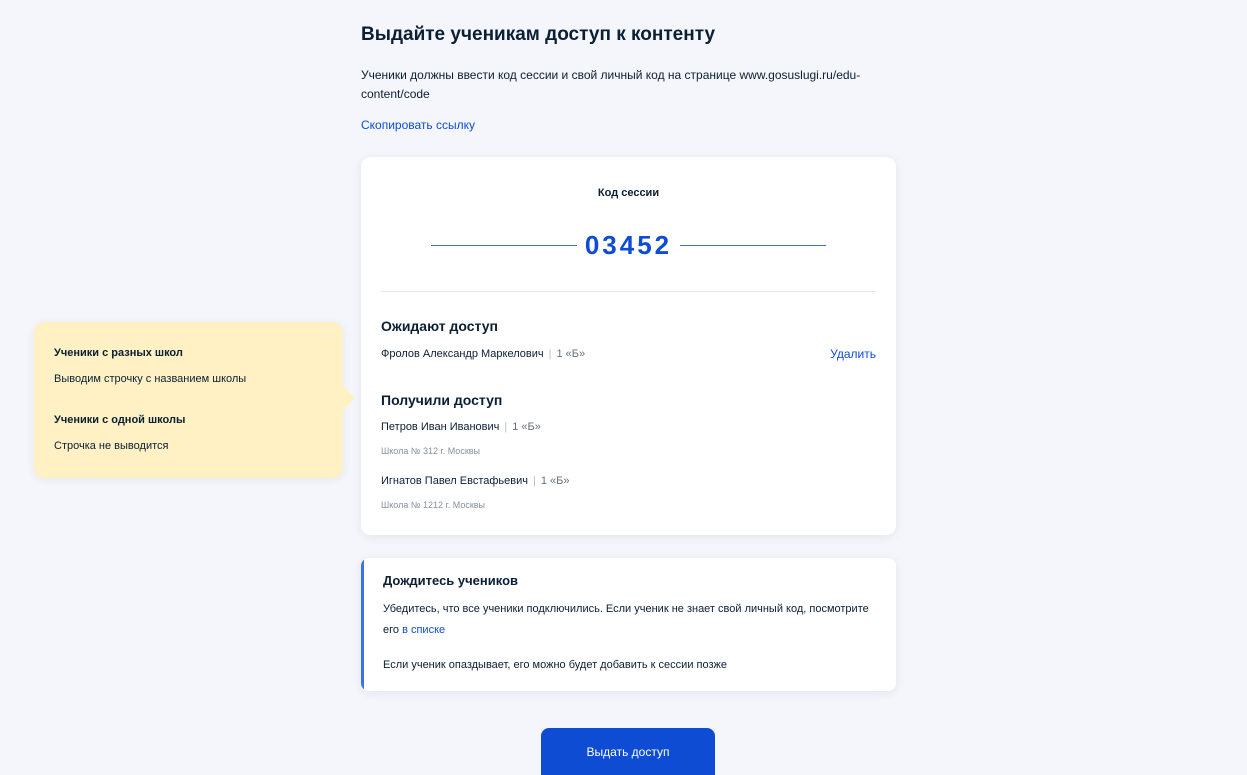 The image size is (1247, 775). What do you see at coordinates (753, 245) in the screenshot?
I see `code-right-line` at bounding box center [753, 245].